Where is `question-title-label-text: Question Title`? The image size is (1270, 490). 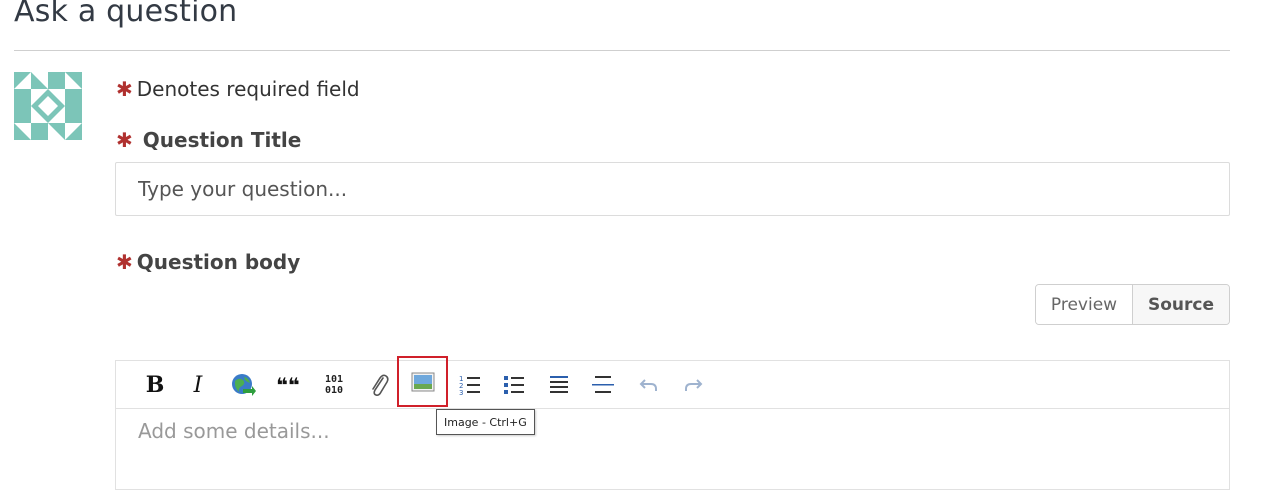
question-title-label-text: Question Title is located at coordinates (222, 140).